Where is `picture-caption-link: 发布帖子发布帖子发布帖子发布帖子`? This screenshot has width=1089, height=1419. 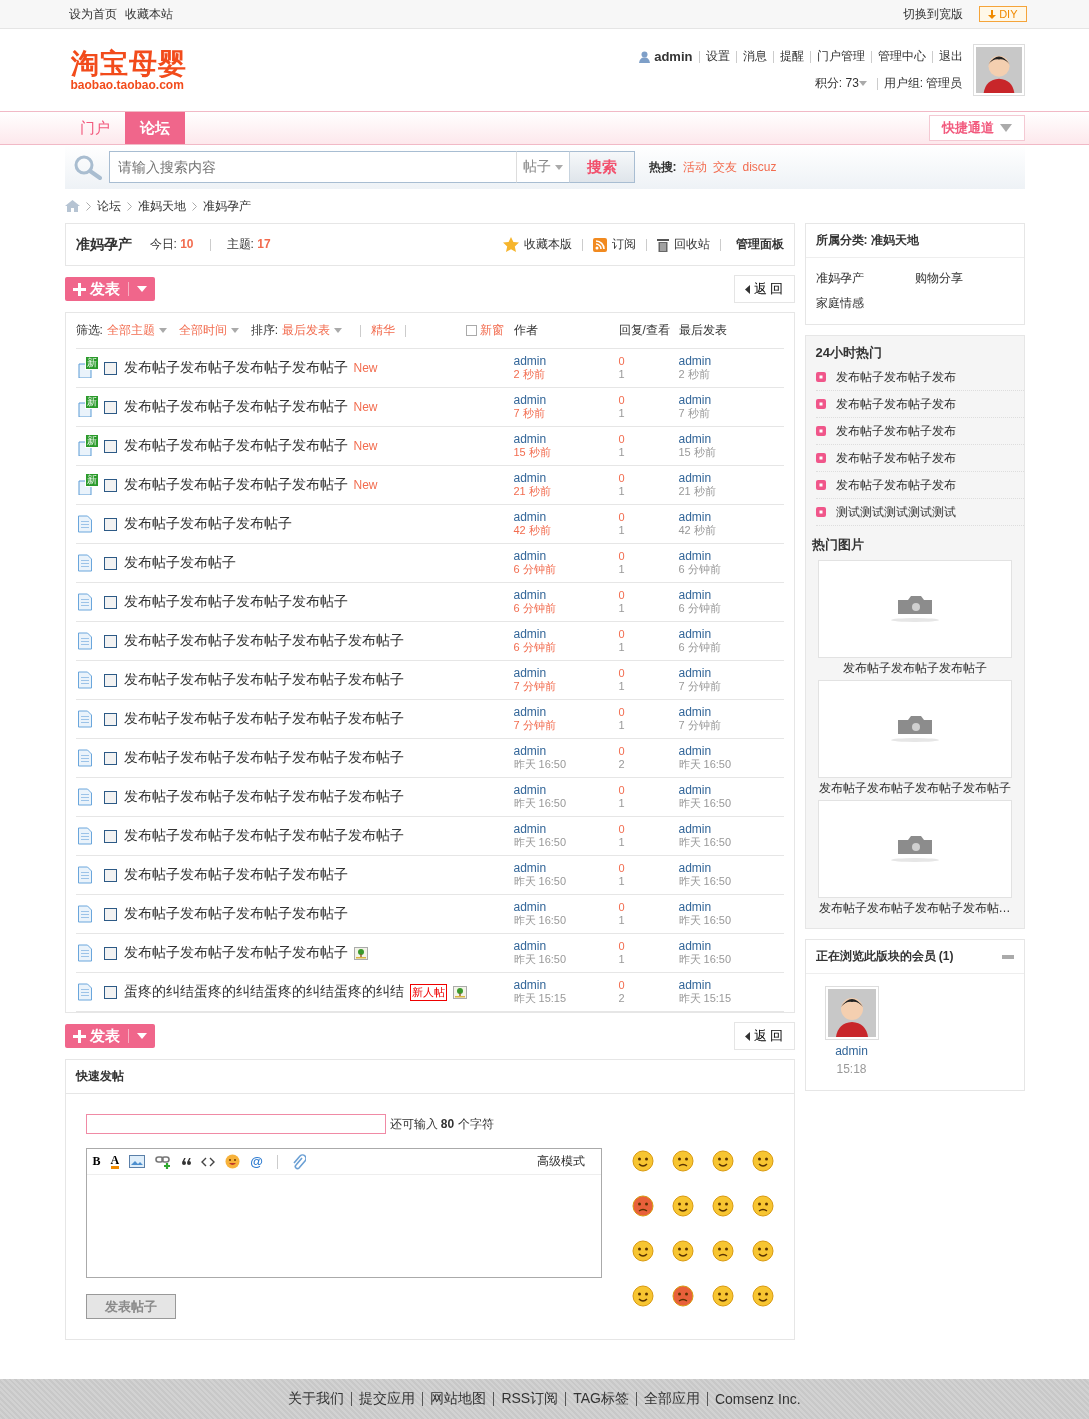
picture-caption-link: 发布帖子发布帖子发布帖子发布帖子 is located at coordinates (914, 788).